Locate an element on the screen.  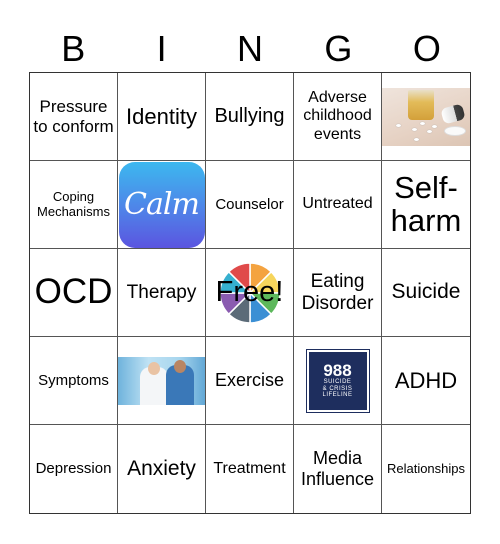
cell-label: Relationships is located at coordinates (426, 468).